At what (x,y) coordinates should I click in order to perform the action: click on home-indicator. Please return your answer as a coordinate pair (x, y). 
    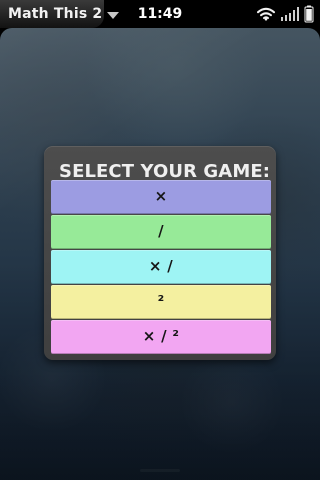
    Looking at the image, I should click on (160, 470).